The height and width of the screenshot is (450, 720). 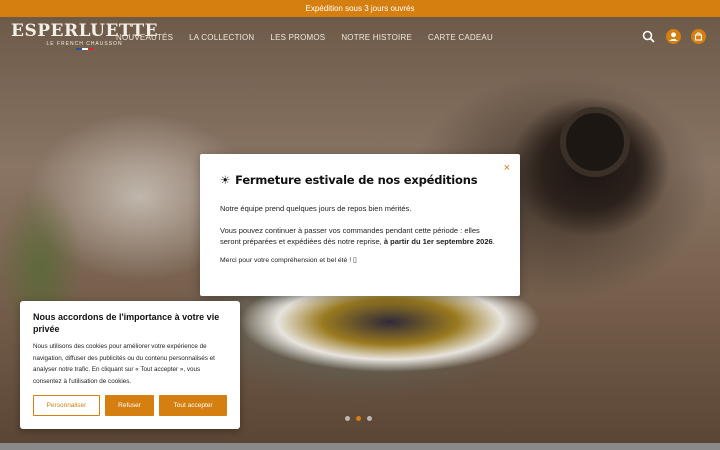 I want to click on accept-all-button: Tout accepter, so click(x=193, y=405).